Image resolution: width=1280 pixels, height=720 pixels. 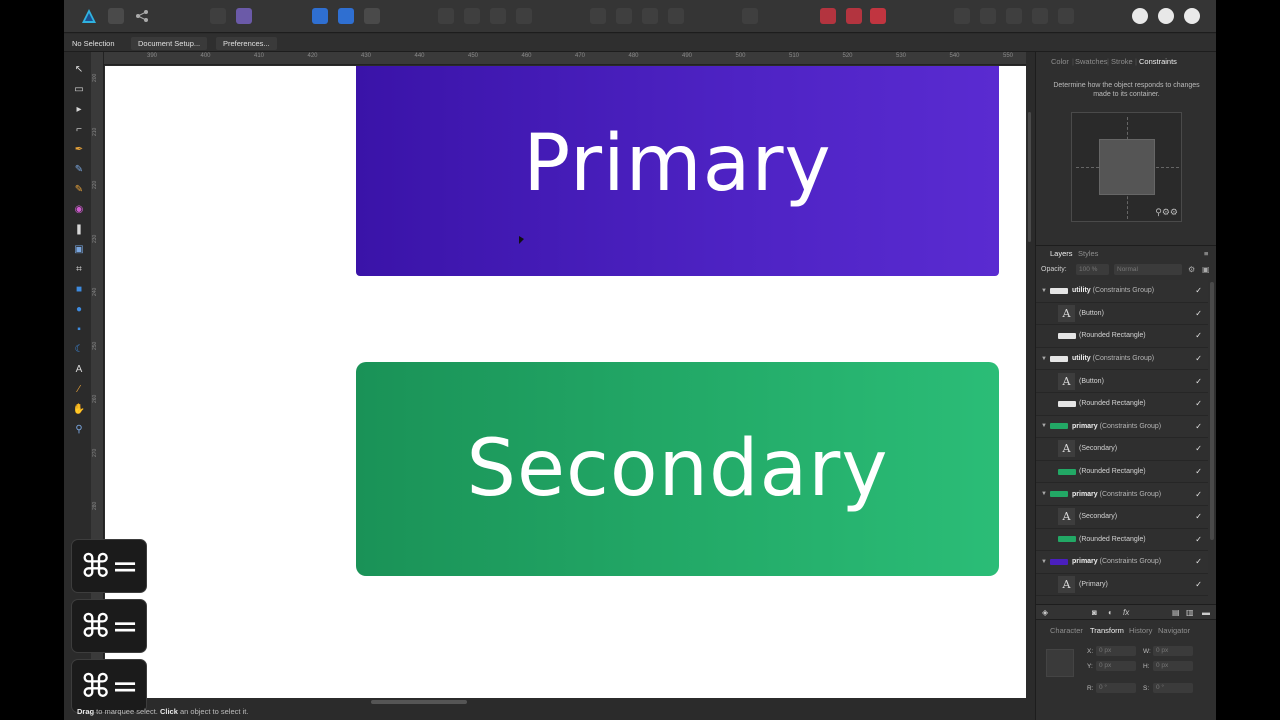 I want to click on rotate-left-icon, so click(x=650, y=16).